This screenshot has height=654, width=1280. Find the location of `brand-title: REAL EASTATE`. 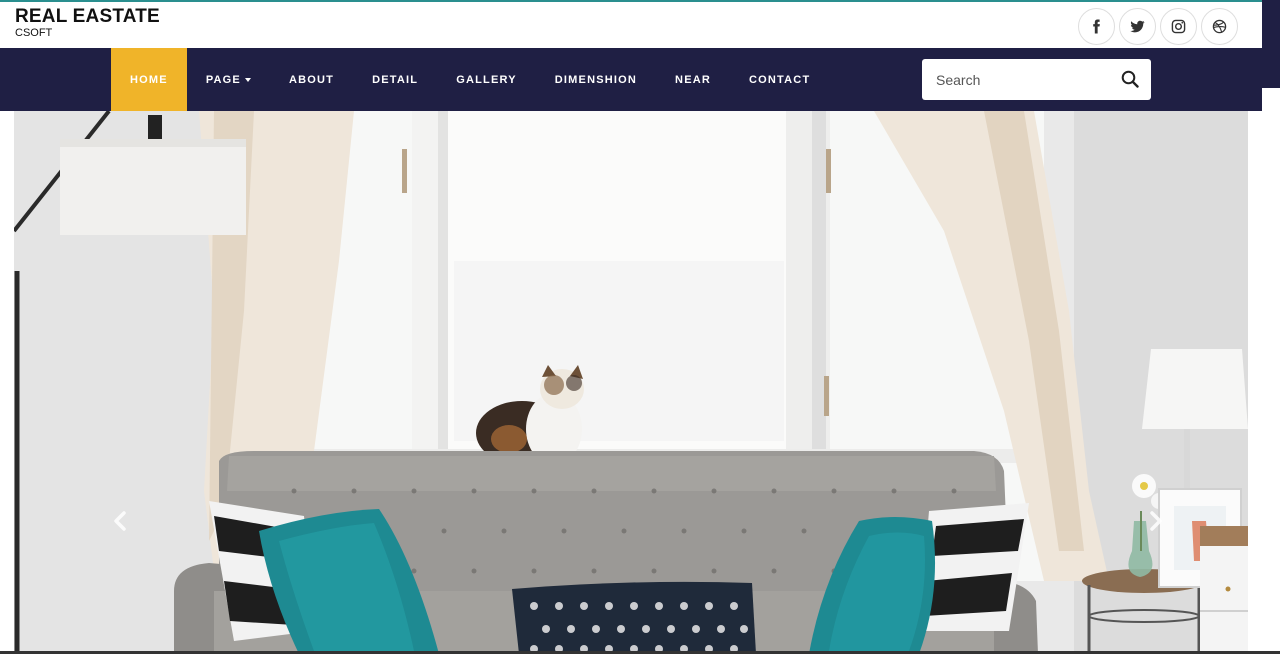

brand-title: REAL EASTATE is located at coordinates (87, 16).